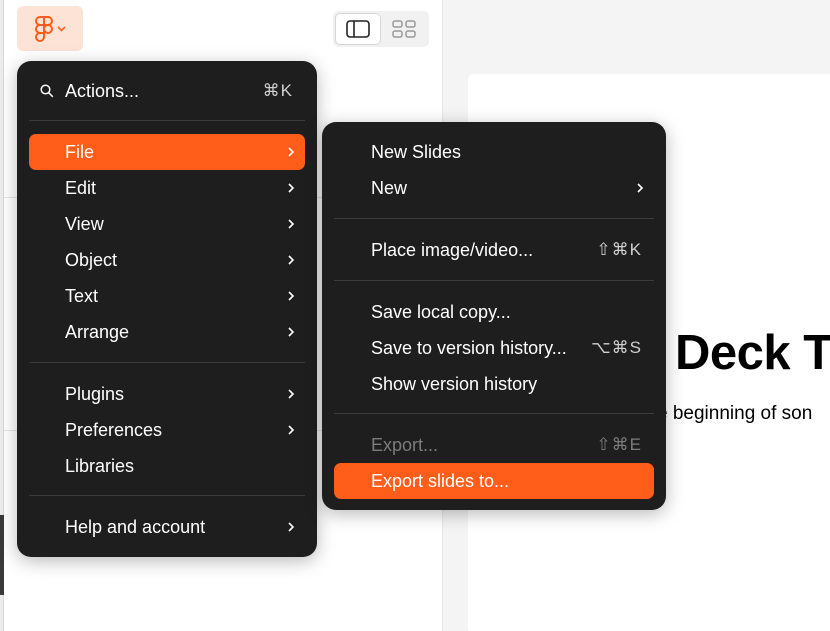 The width and height of the screenshot is (830, 631). I want to click on menu-item-help: Help and account, so click(167, 527).